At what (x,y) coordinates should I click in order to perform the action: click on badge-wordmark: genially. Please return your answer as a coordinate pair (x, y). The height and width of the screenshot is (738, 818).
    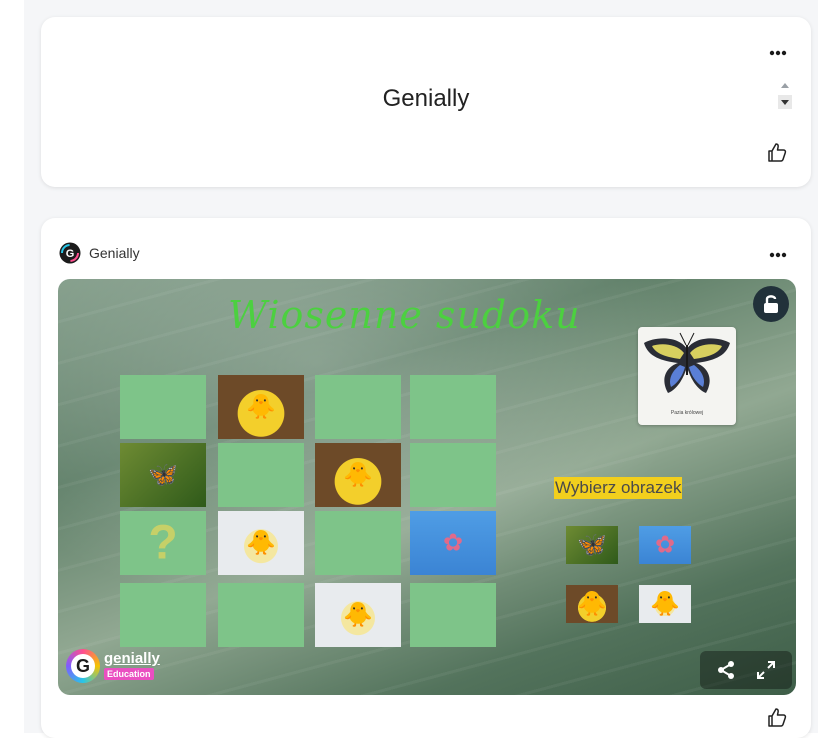
    Looking at the image, I should click on (132, 658).